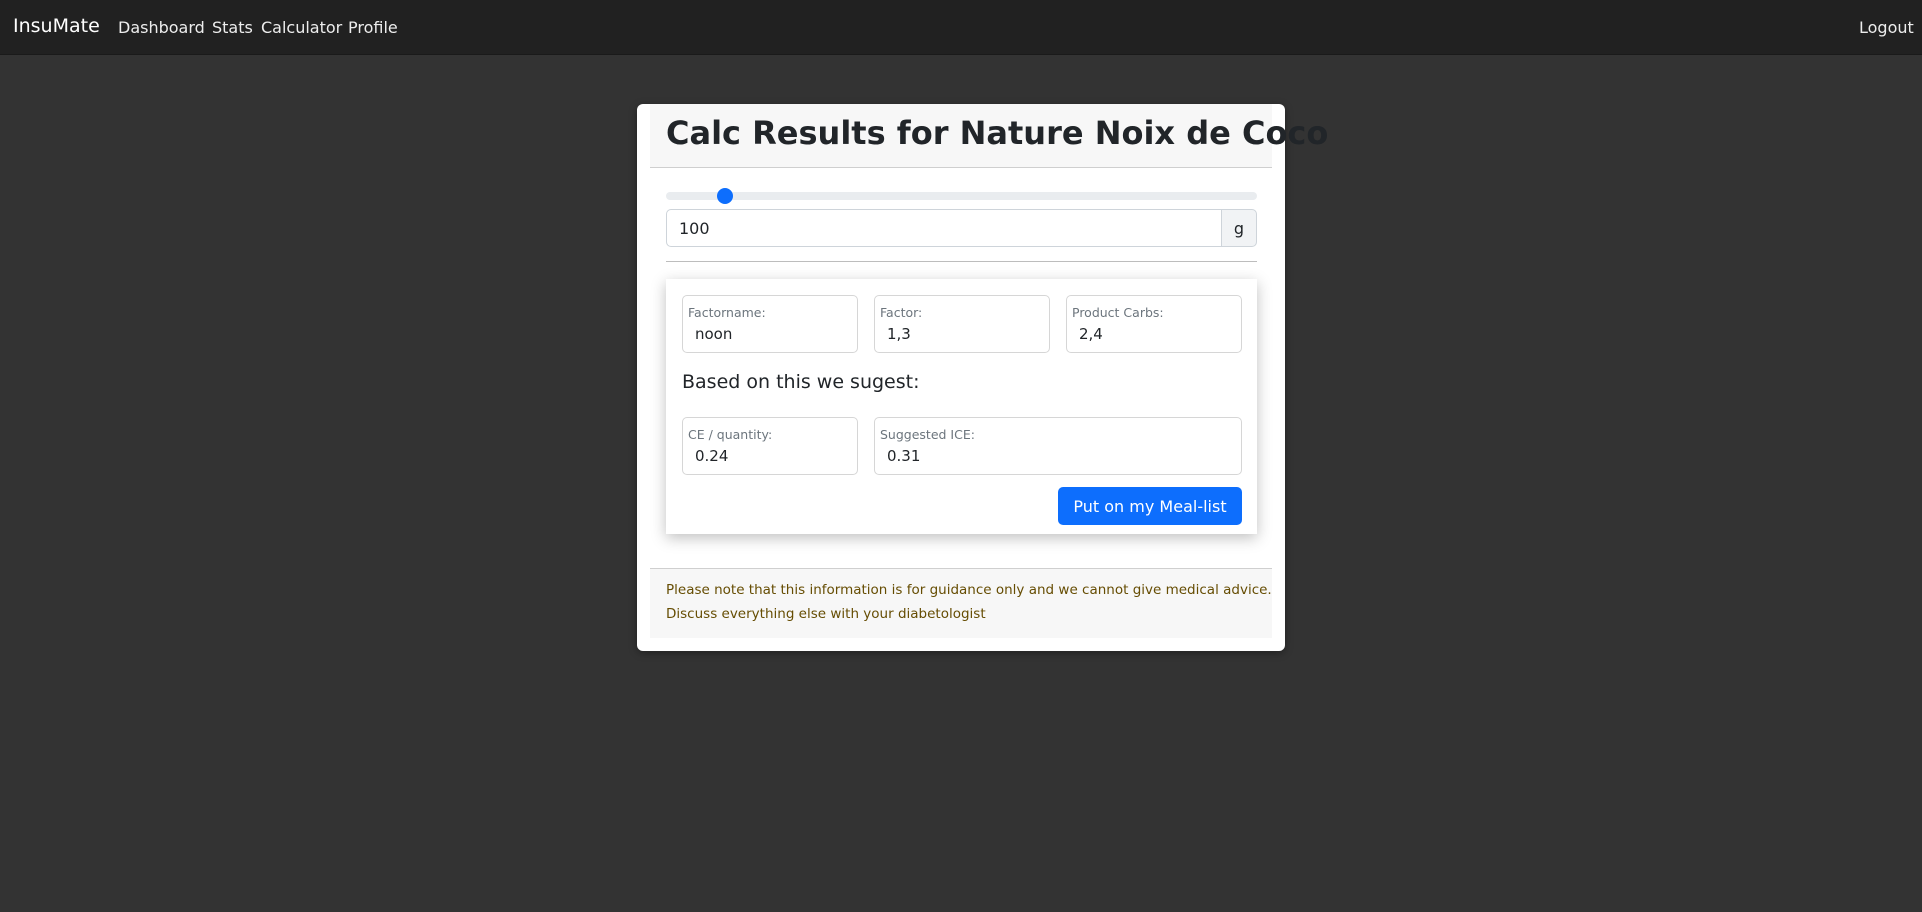  I want to click on page-title: Calc Results for Nature Noix de Coco, so click(997, 133).